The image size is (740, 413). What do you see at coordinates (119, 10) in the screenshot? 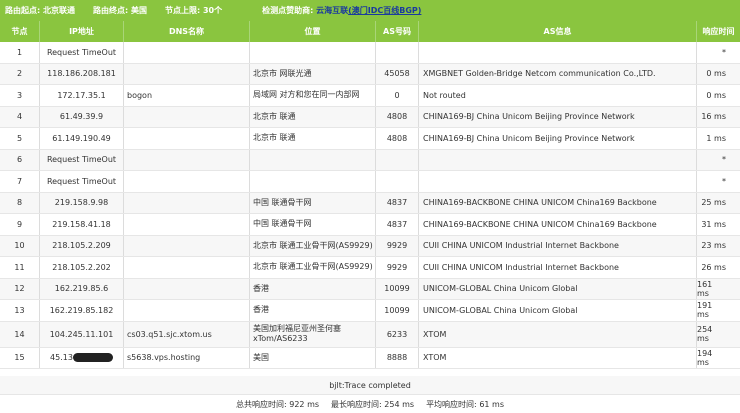
I see `route-end-label: 路由终点: 美国` at bounding box center [119, 10].